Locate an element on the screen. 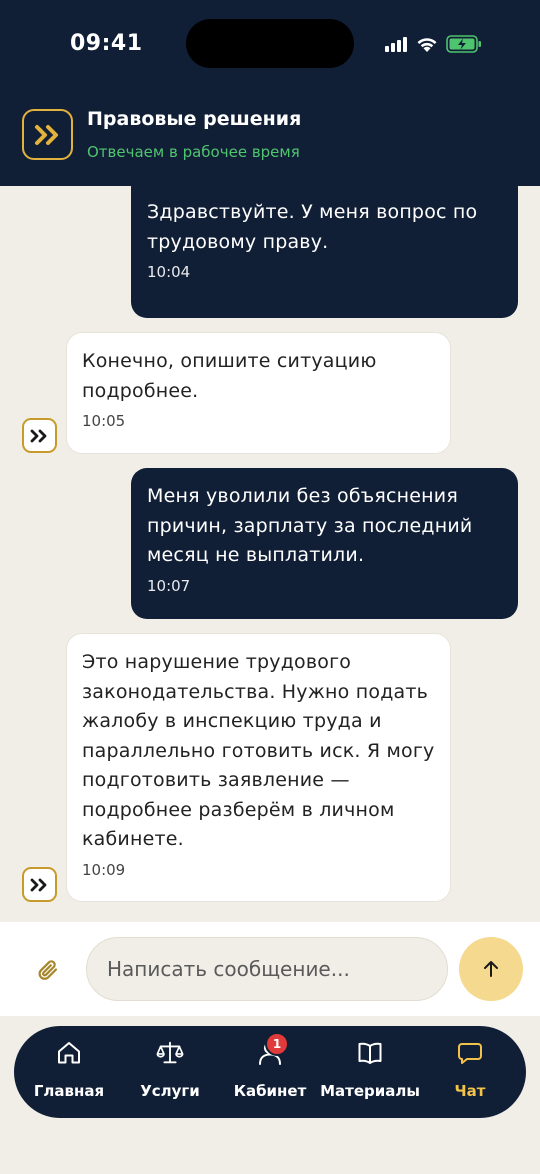 The image size is (540, 1174). status-icons is located at coordinates (433, 44).